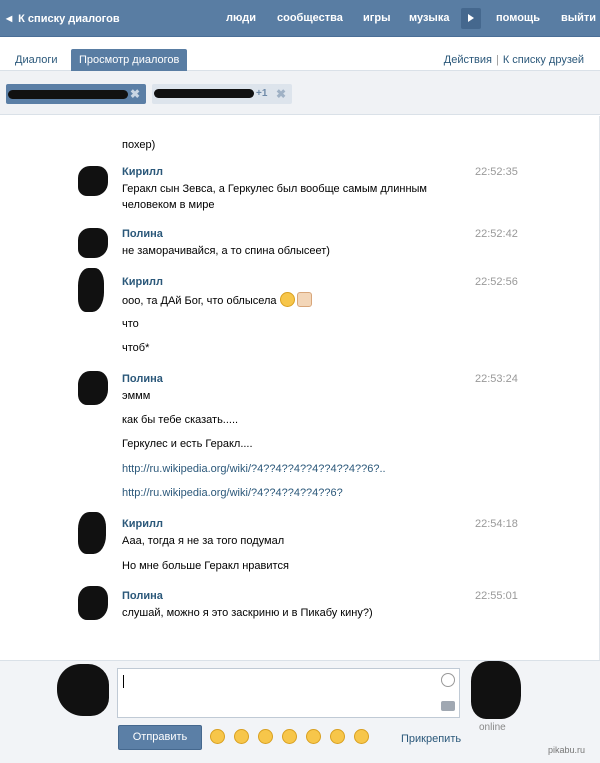 The image size is (600, 763). What do you see at coordinates (567, 750) in the screenshot?
I see `watermark: pikabu.ru` at bounding box center [567, 750].